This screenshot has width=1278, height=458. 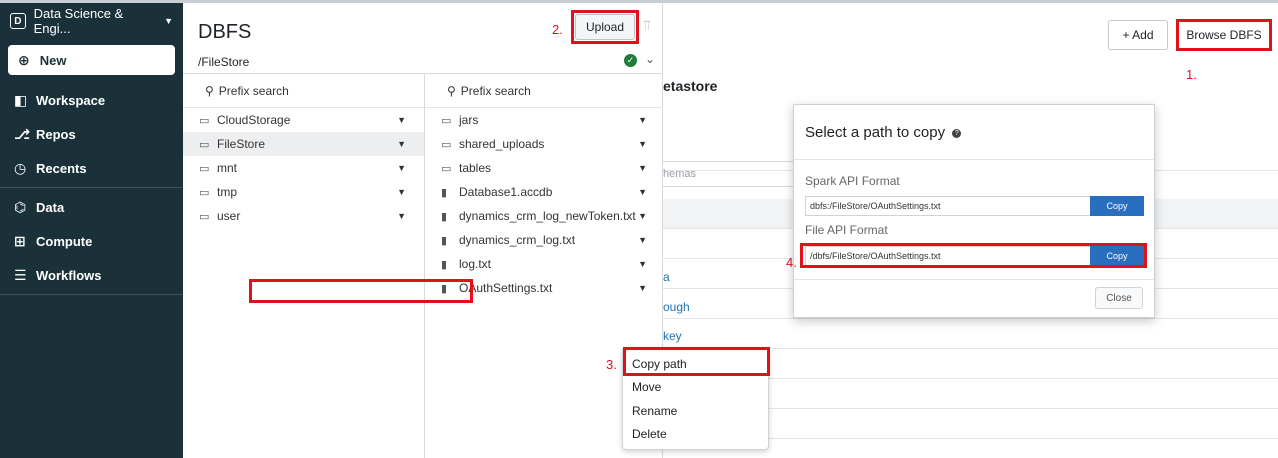 I want to click on file-item: ▮ dynamics_crm_log_newToken.txt ▼, so click(x=544, y=216).